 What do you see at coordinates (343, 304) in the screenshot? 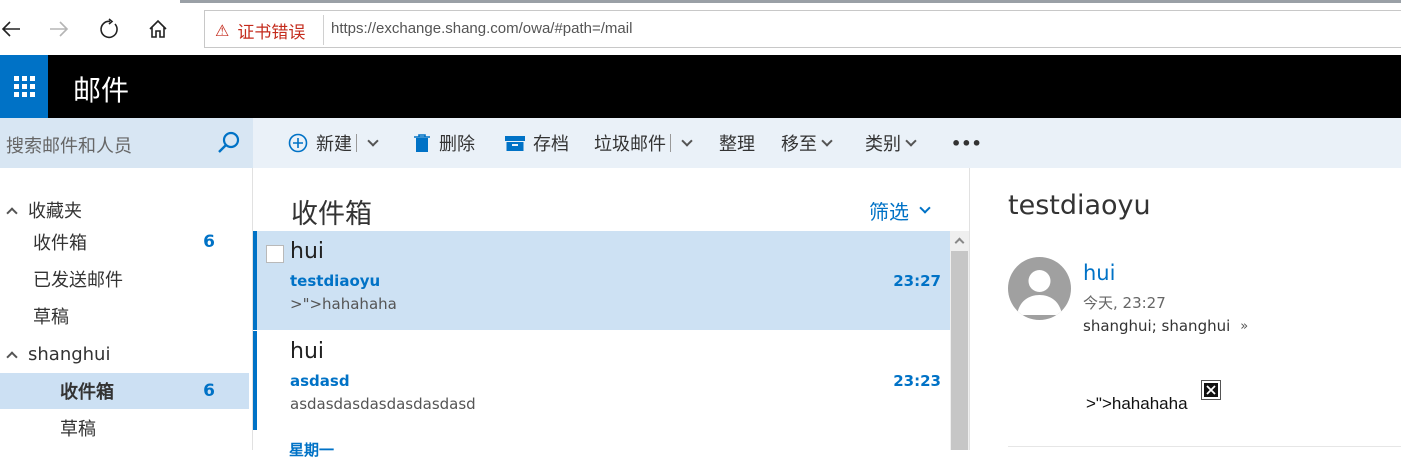
I see `message-preview: >">hahahaha` at bounding box center [343, 304].